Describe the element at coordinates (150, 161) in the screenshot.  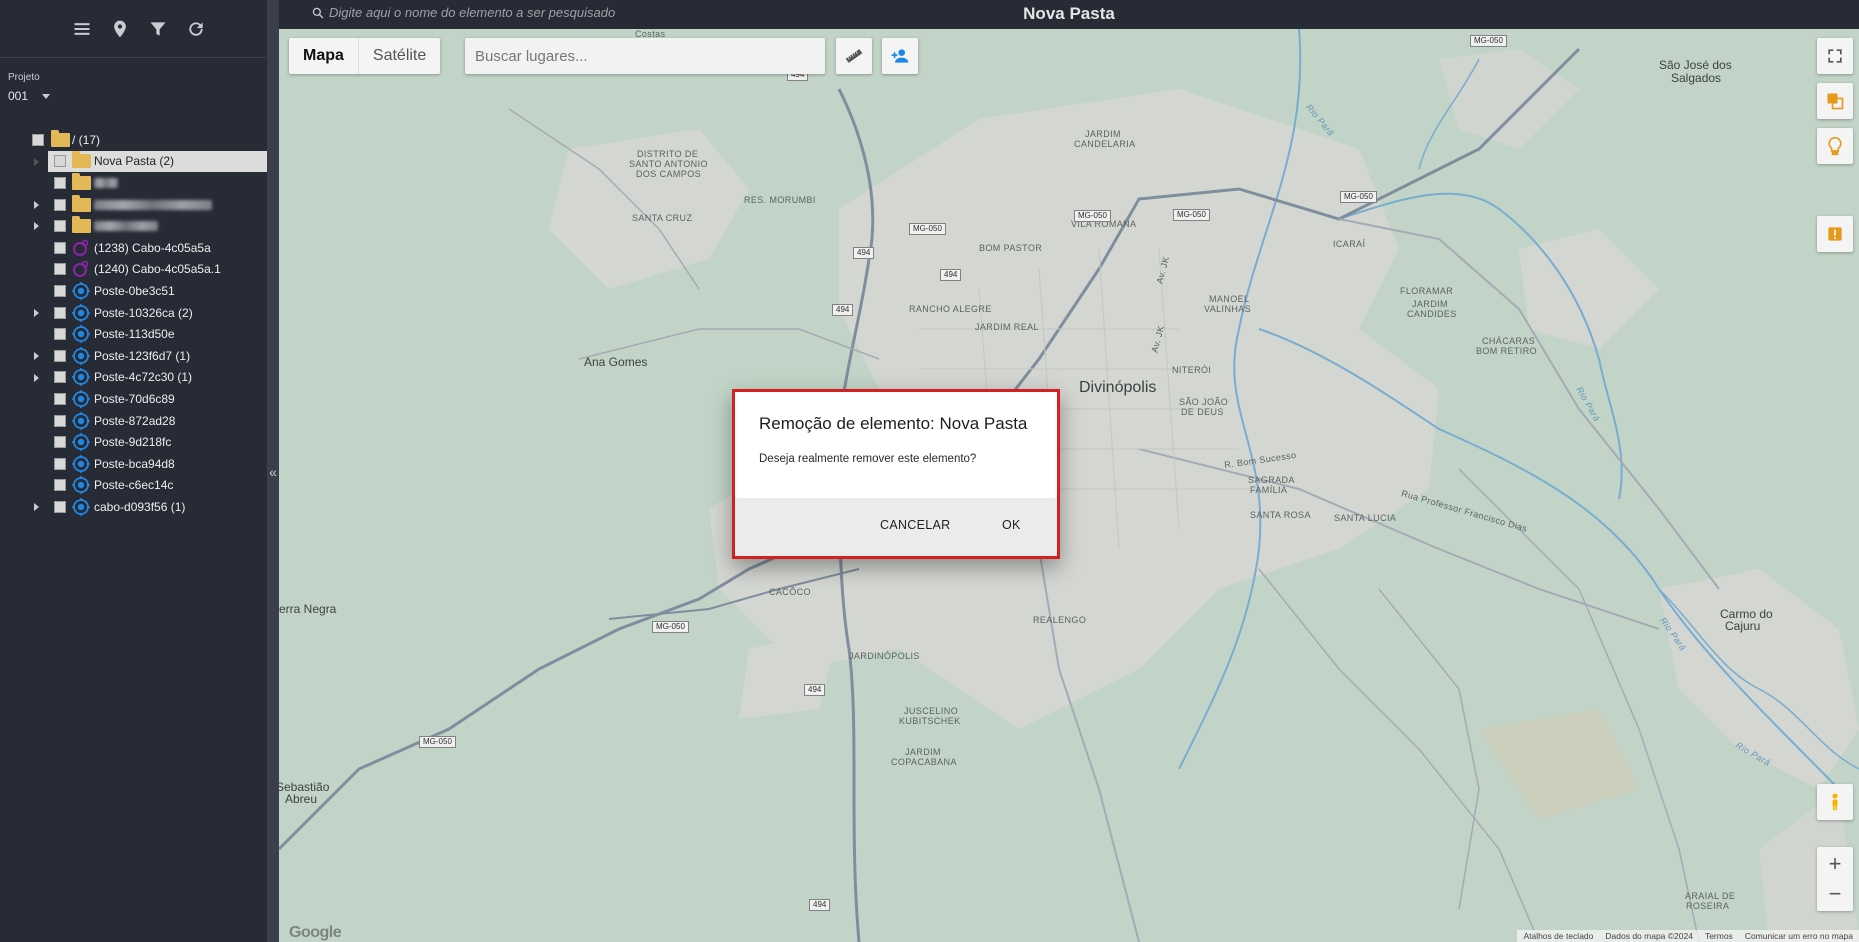
I see `tree-item: Nova Pasta (2)` at that location.